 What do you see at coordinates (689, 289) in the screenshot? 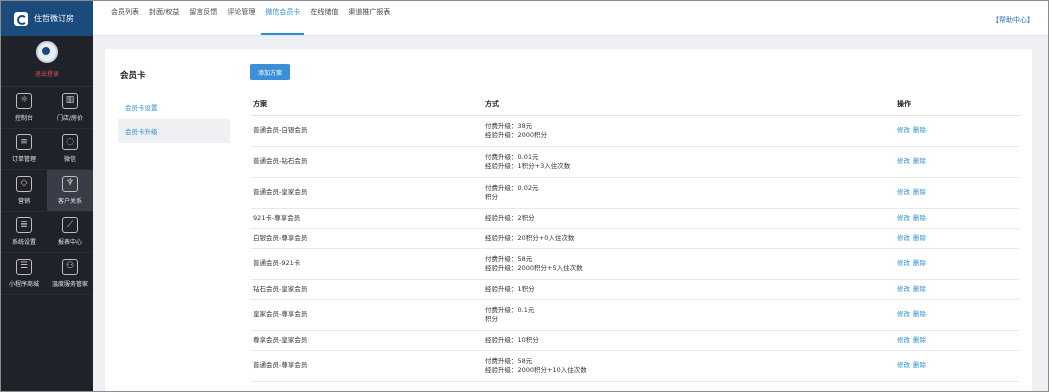
I see `method-cell: 经验升级：1积分` at bounding box center [689, 289].